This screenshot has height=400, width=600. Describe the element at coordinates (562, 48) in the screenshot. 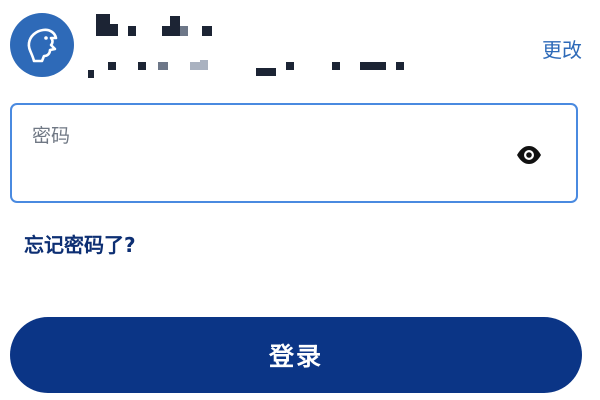

I see `change-account-link: 更改` at that location.